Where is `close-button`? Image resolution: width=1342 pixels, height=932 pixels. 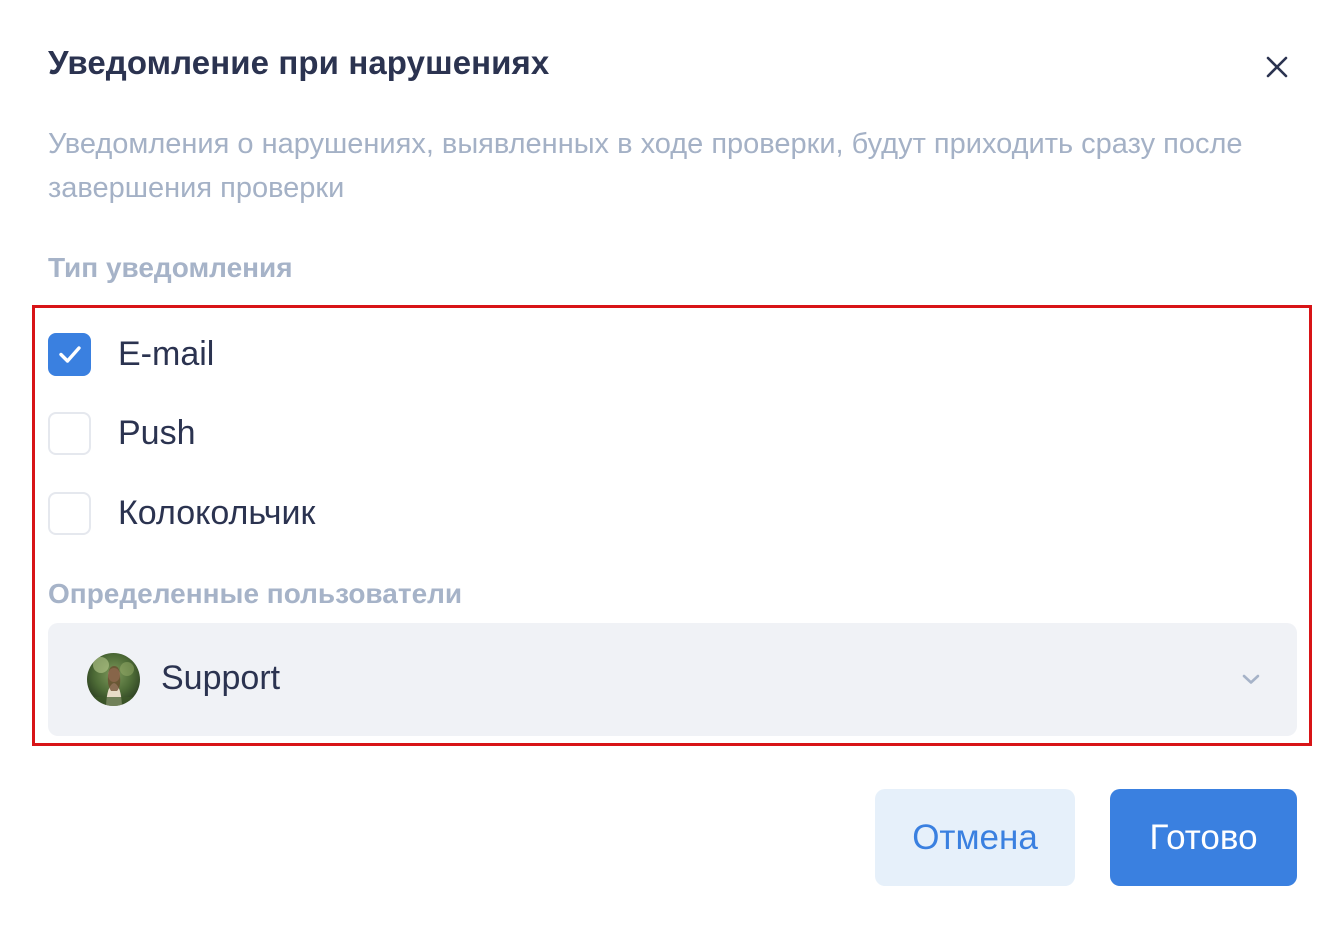 close-button is located at coordinates (1277, 67).